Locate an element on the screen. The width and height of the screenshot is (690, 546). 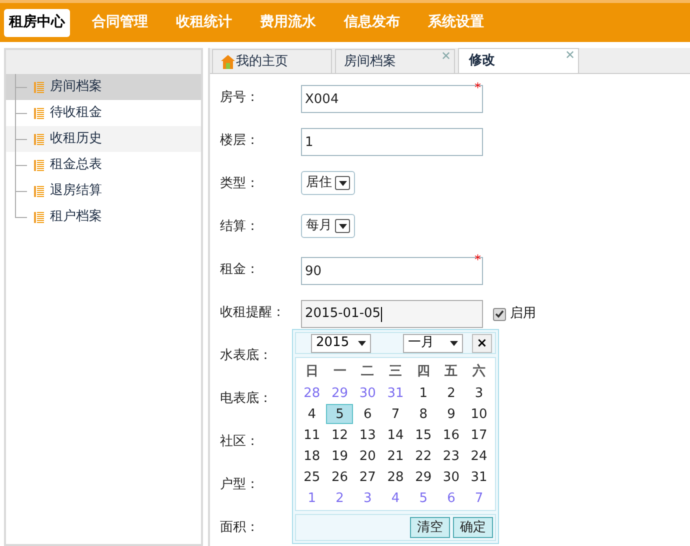
sidebar-item: 收租历史 is located at coordinates (103, 139).